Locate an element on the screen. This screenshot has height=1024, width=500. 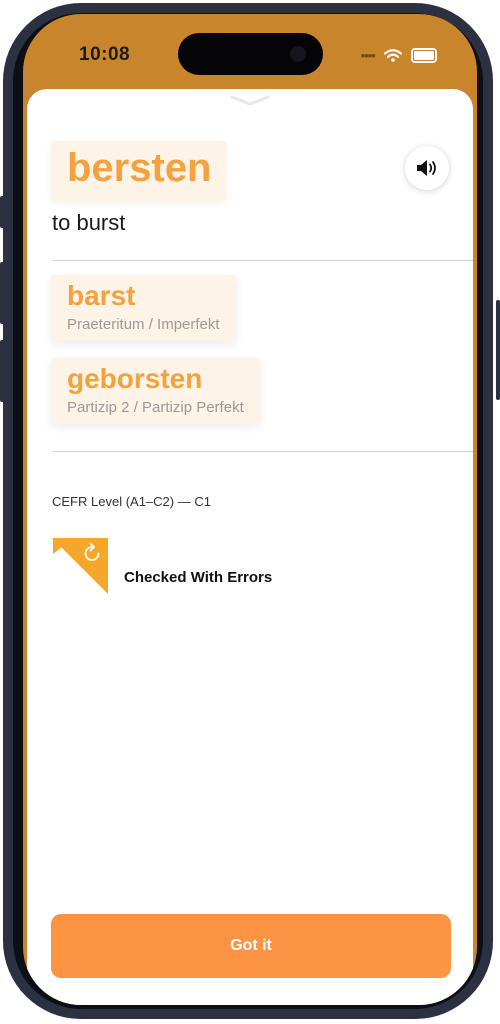
dynamic-island is located at coordinates (250, 54).